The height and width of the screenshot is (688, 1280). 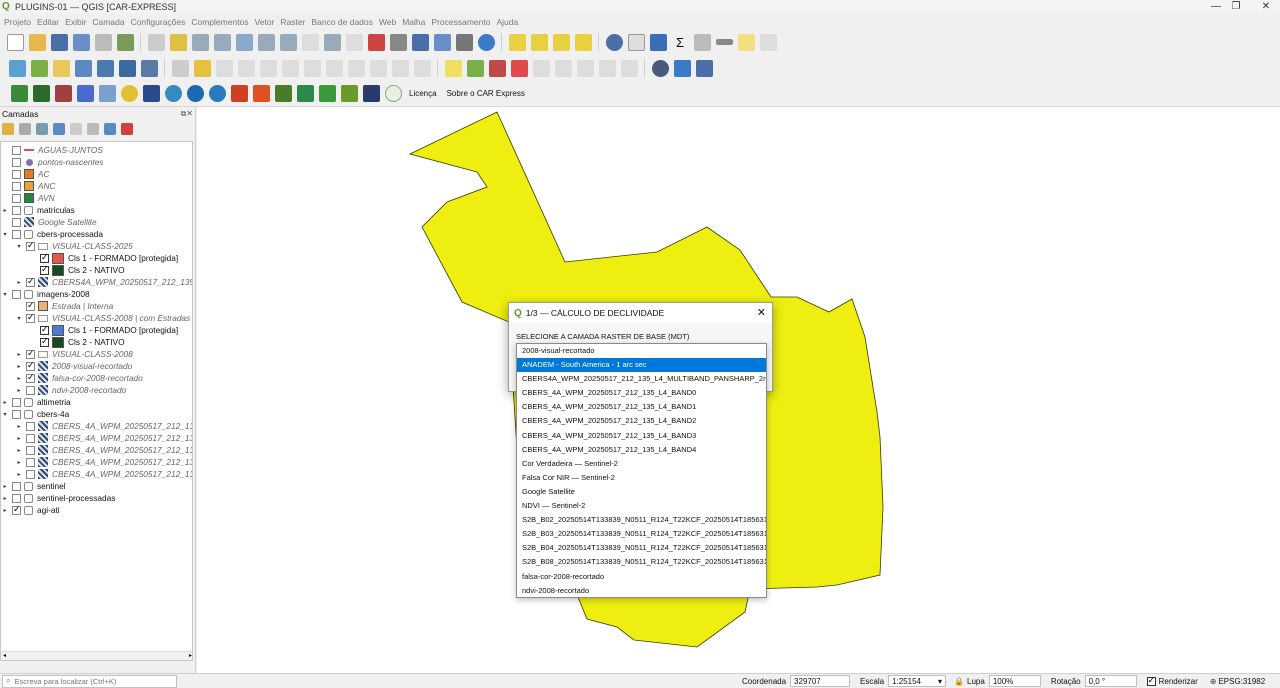 What do you see at coordinates (519, 68) in the screenshot?
I see `label-abc-red-icon` at bounding box center [519, 68].